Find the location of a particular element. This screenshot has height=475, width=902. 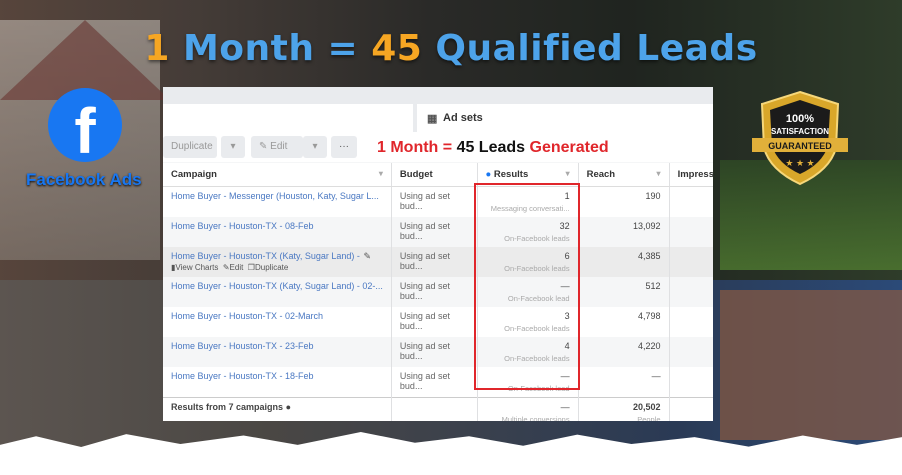

campaign-link: Home Buyer - Houston-TX - 18-Feb is located at coordinates (277, 376).